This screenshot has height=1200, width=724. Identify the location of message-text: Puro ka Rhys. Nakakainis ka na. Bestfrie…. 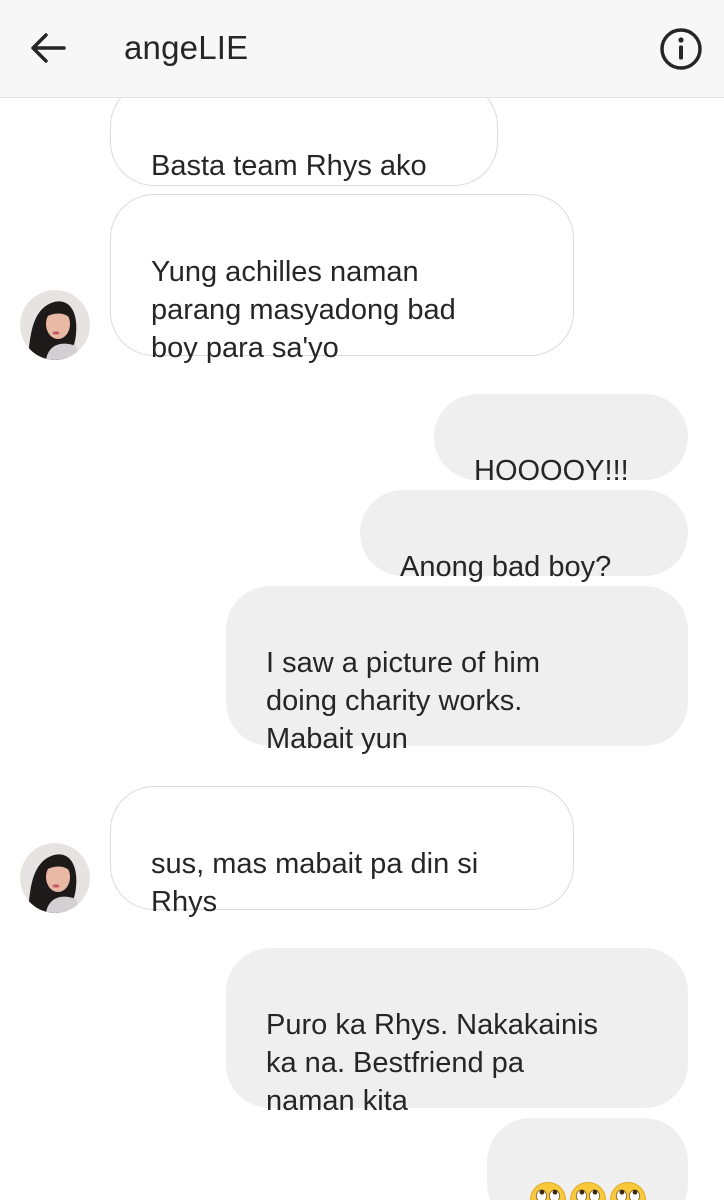
(432, 1063).